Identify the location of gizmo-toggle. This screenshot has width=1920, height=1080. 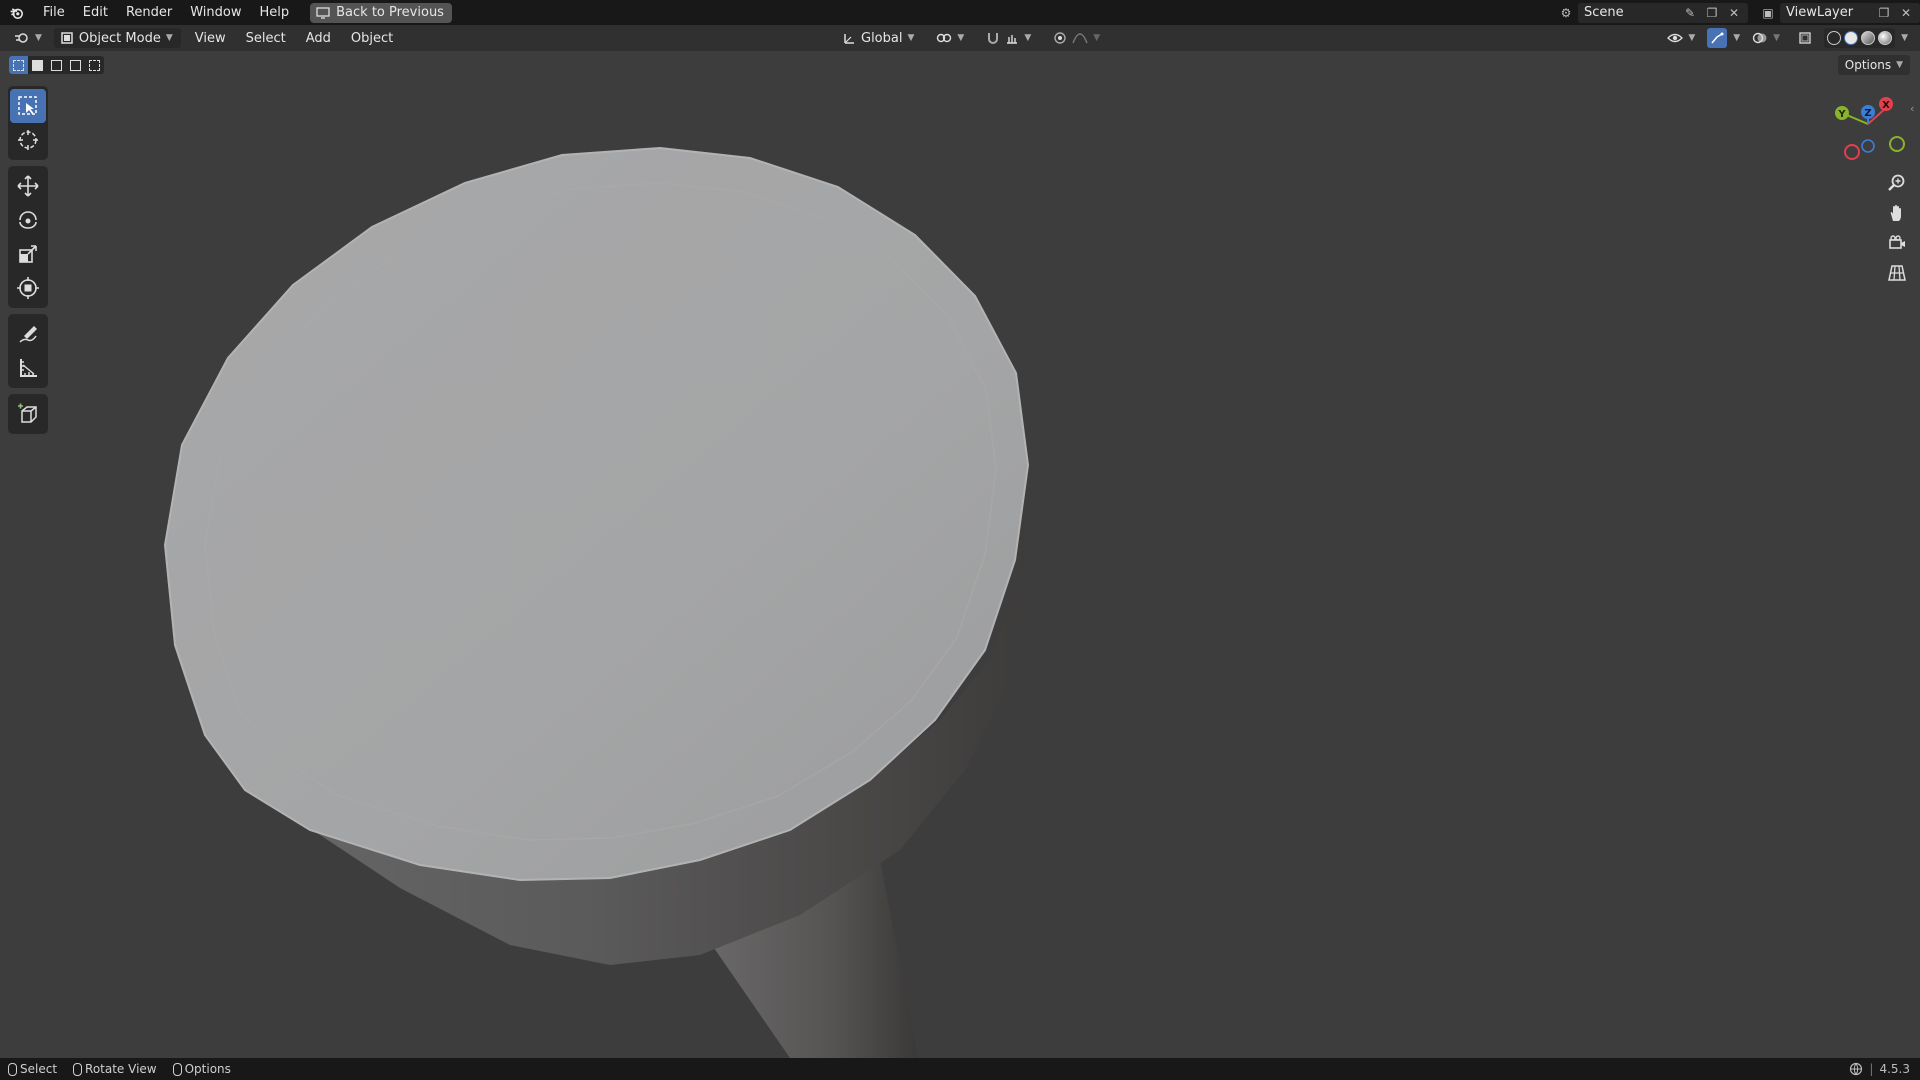
(1717, 38).